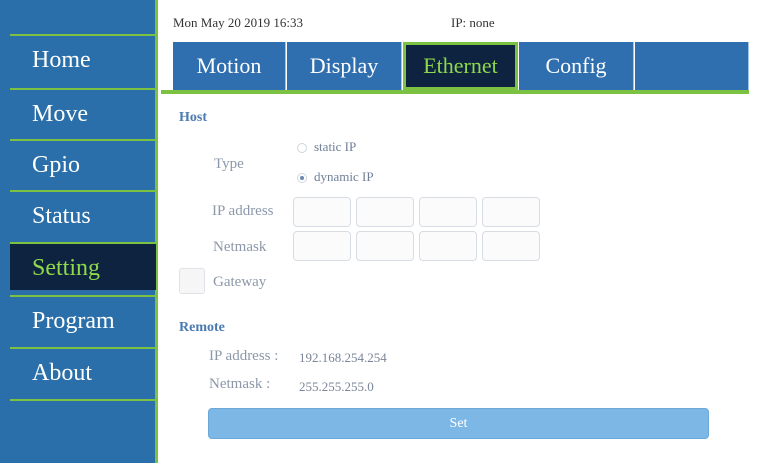 The image size is (760, 463). What do you see at coordinates (448, 212) in the screenshot?
I see `ip-octet-3-field` at bounding box center [448, 212].